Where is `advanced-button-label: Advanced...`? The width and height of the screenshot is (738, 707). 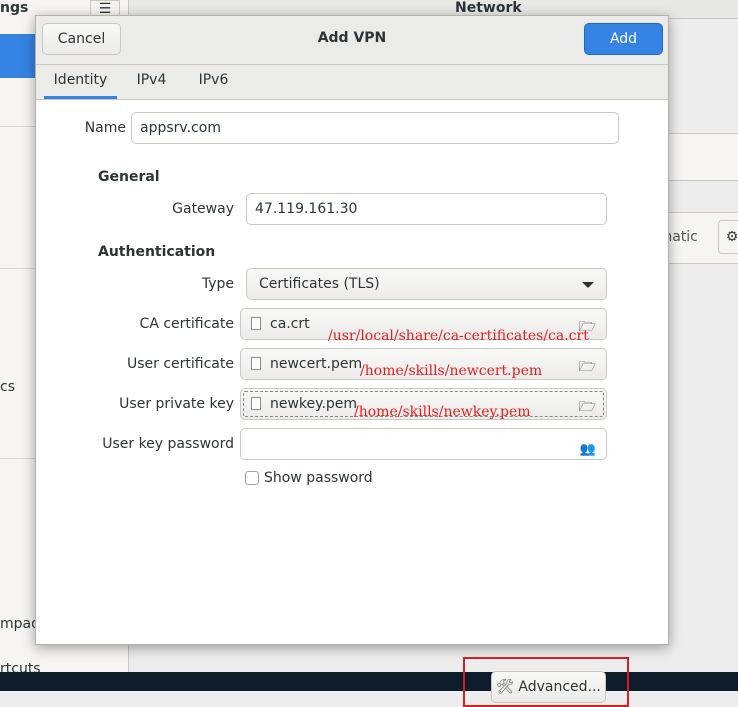 advanced-button-label: Advanced... is located at coordinates (559, 687).